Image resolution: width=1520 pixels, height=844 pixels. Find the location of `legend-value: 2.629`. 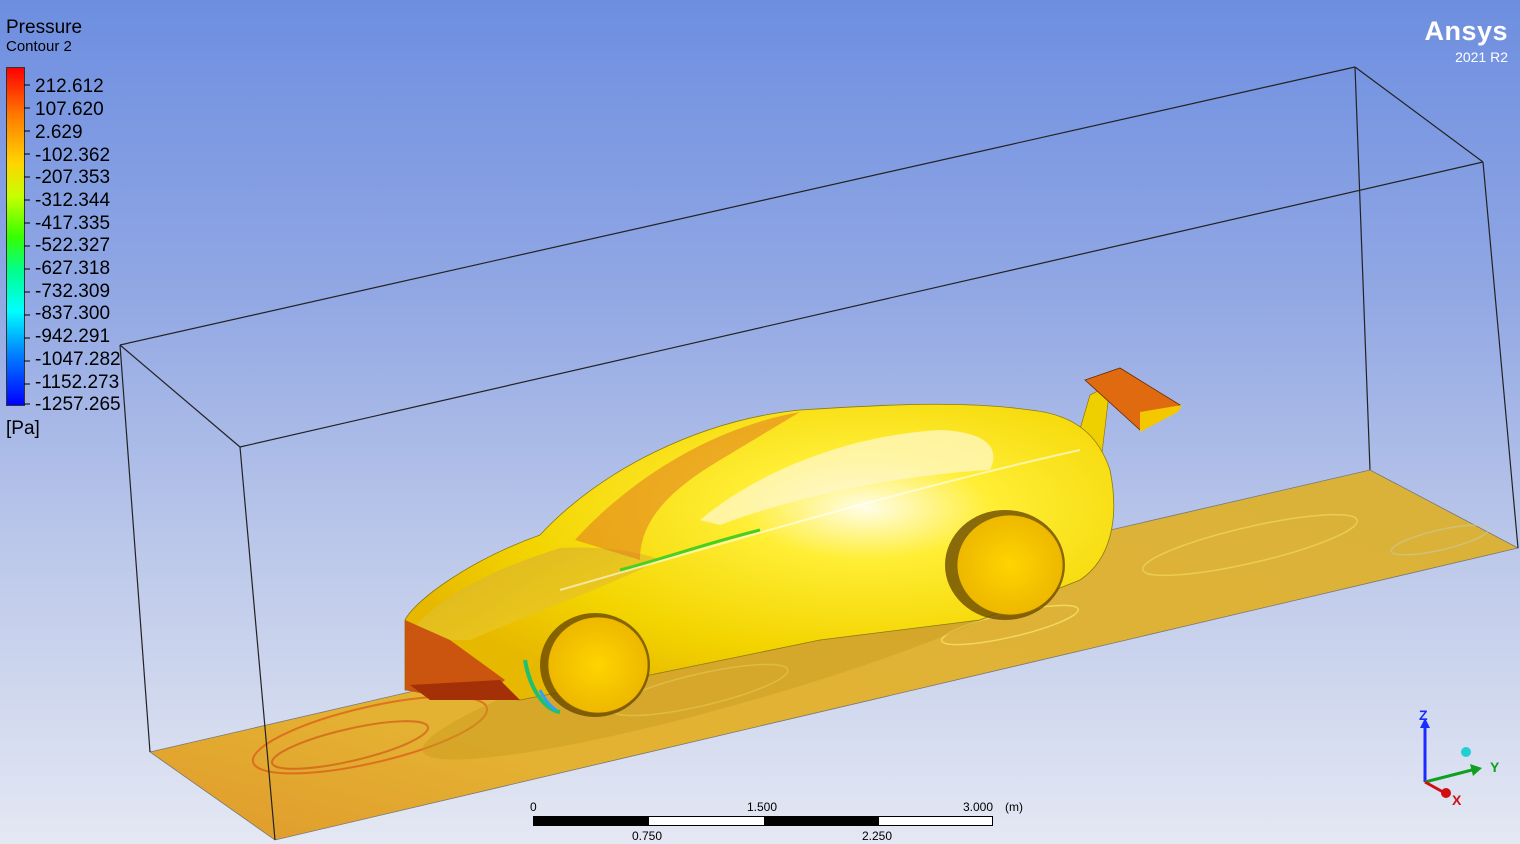

legend-value: 2.629 is located at coordinates (59, 132).